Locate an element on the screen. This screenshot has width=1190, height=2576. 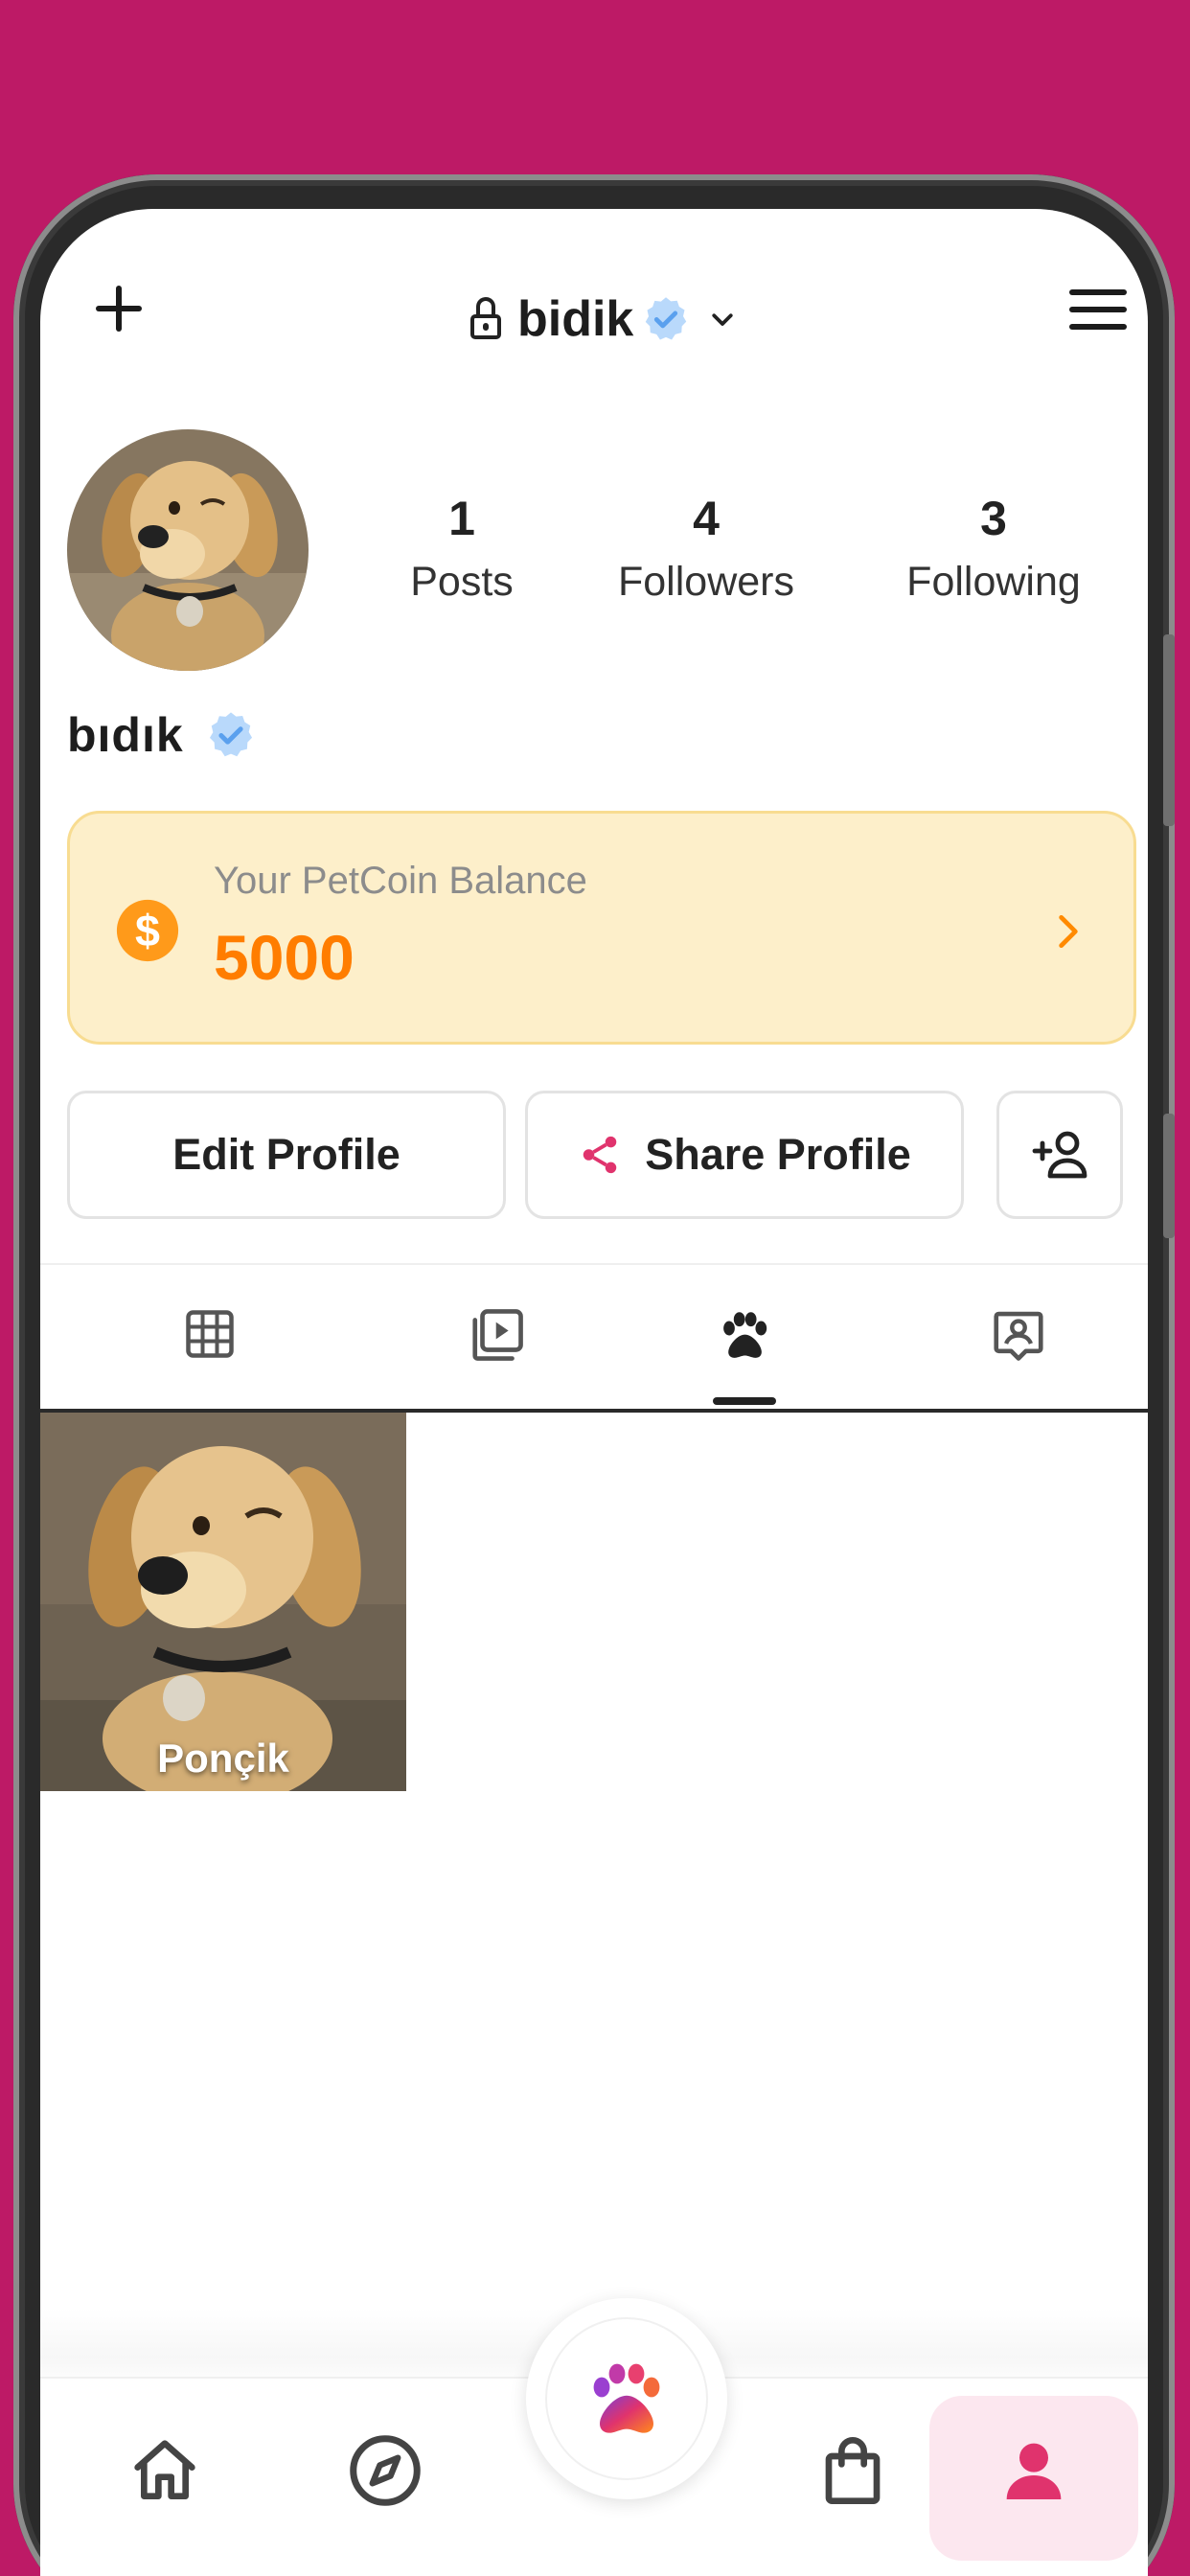
display-name: bıdık is located at coordinates (125, 735).